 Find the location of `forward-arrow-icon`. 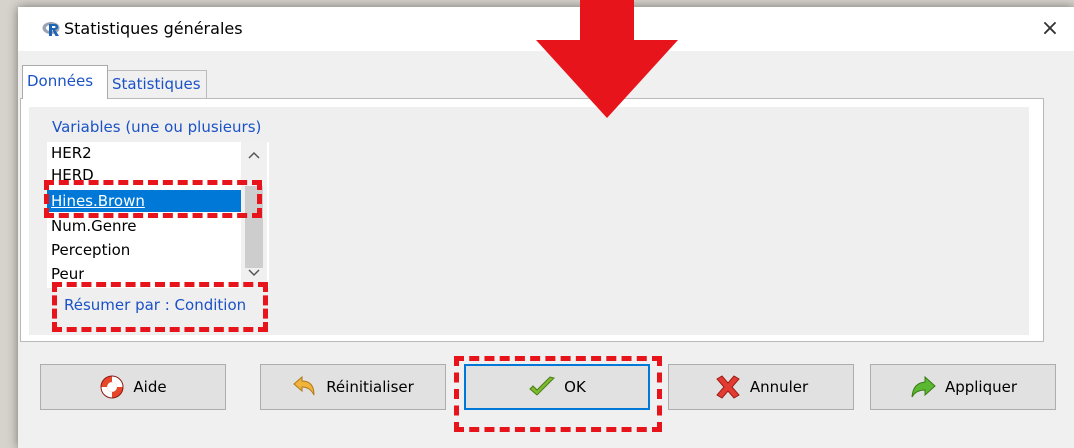

forward-arrow-icon is located at coordinates (923, 386).